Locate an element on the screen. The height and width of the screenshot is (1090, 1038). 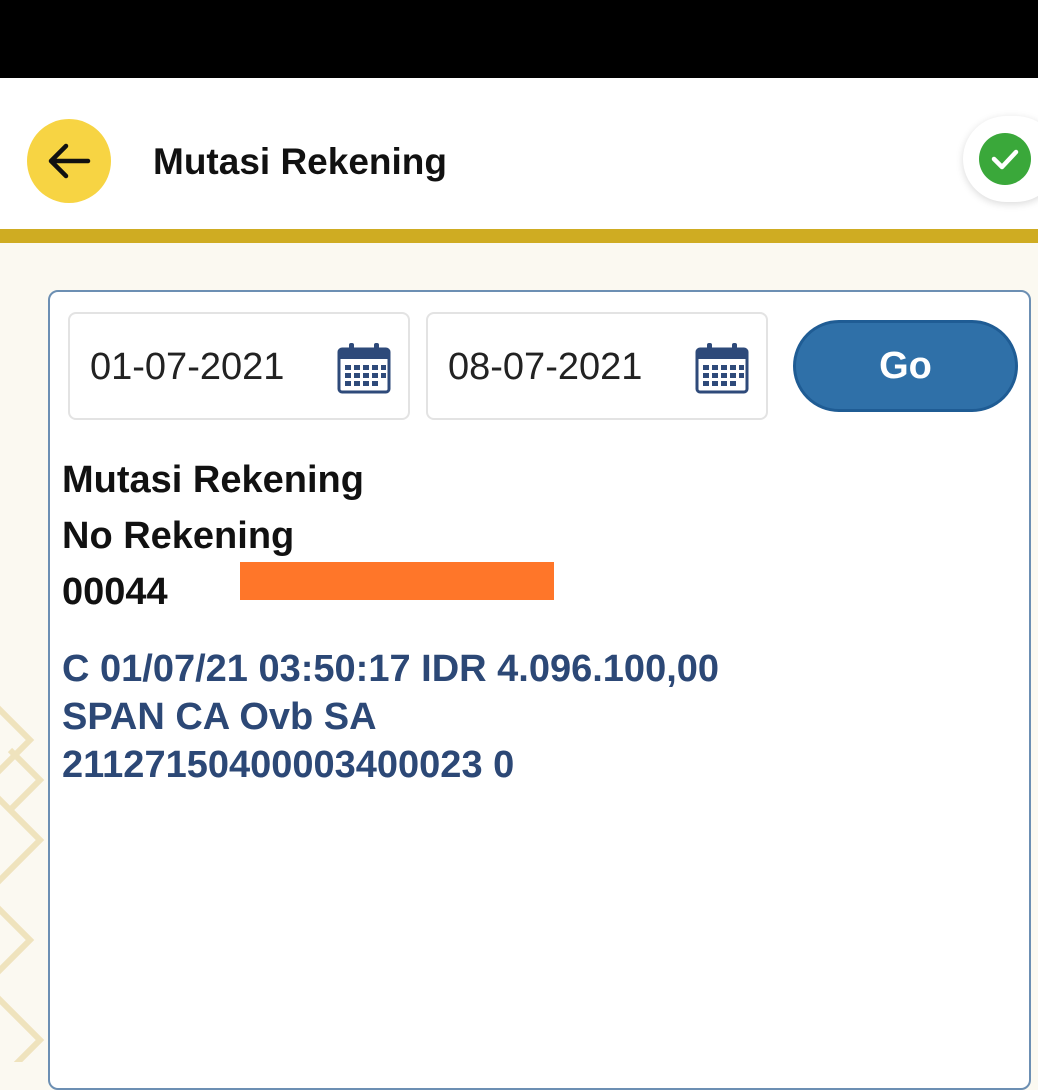
date-to-value: 08-07-2021 is located at coordinates (545, 367).